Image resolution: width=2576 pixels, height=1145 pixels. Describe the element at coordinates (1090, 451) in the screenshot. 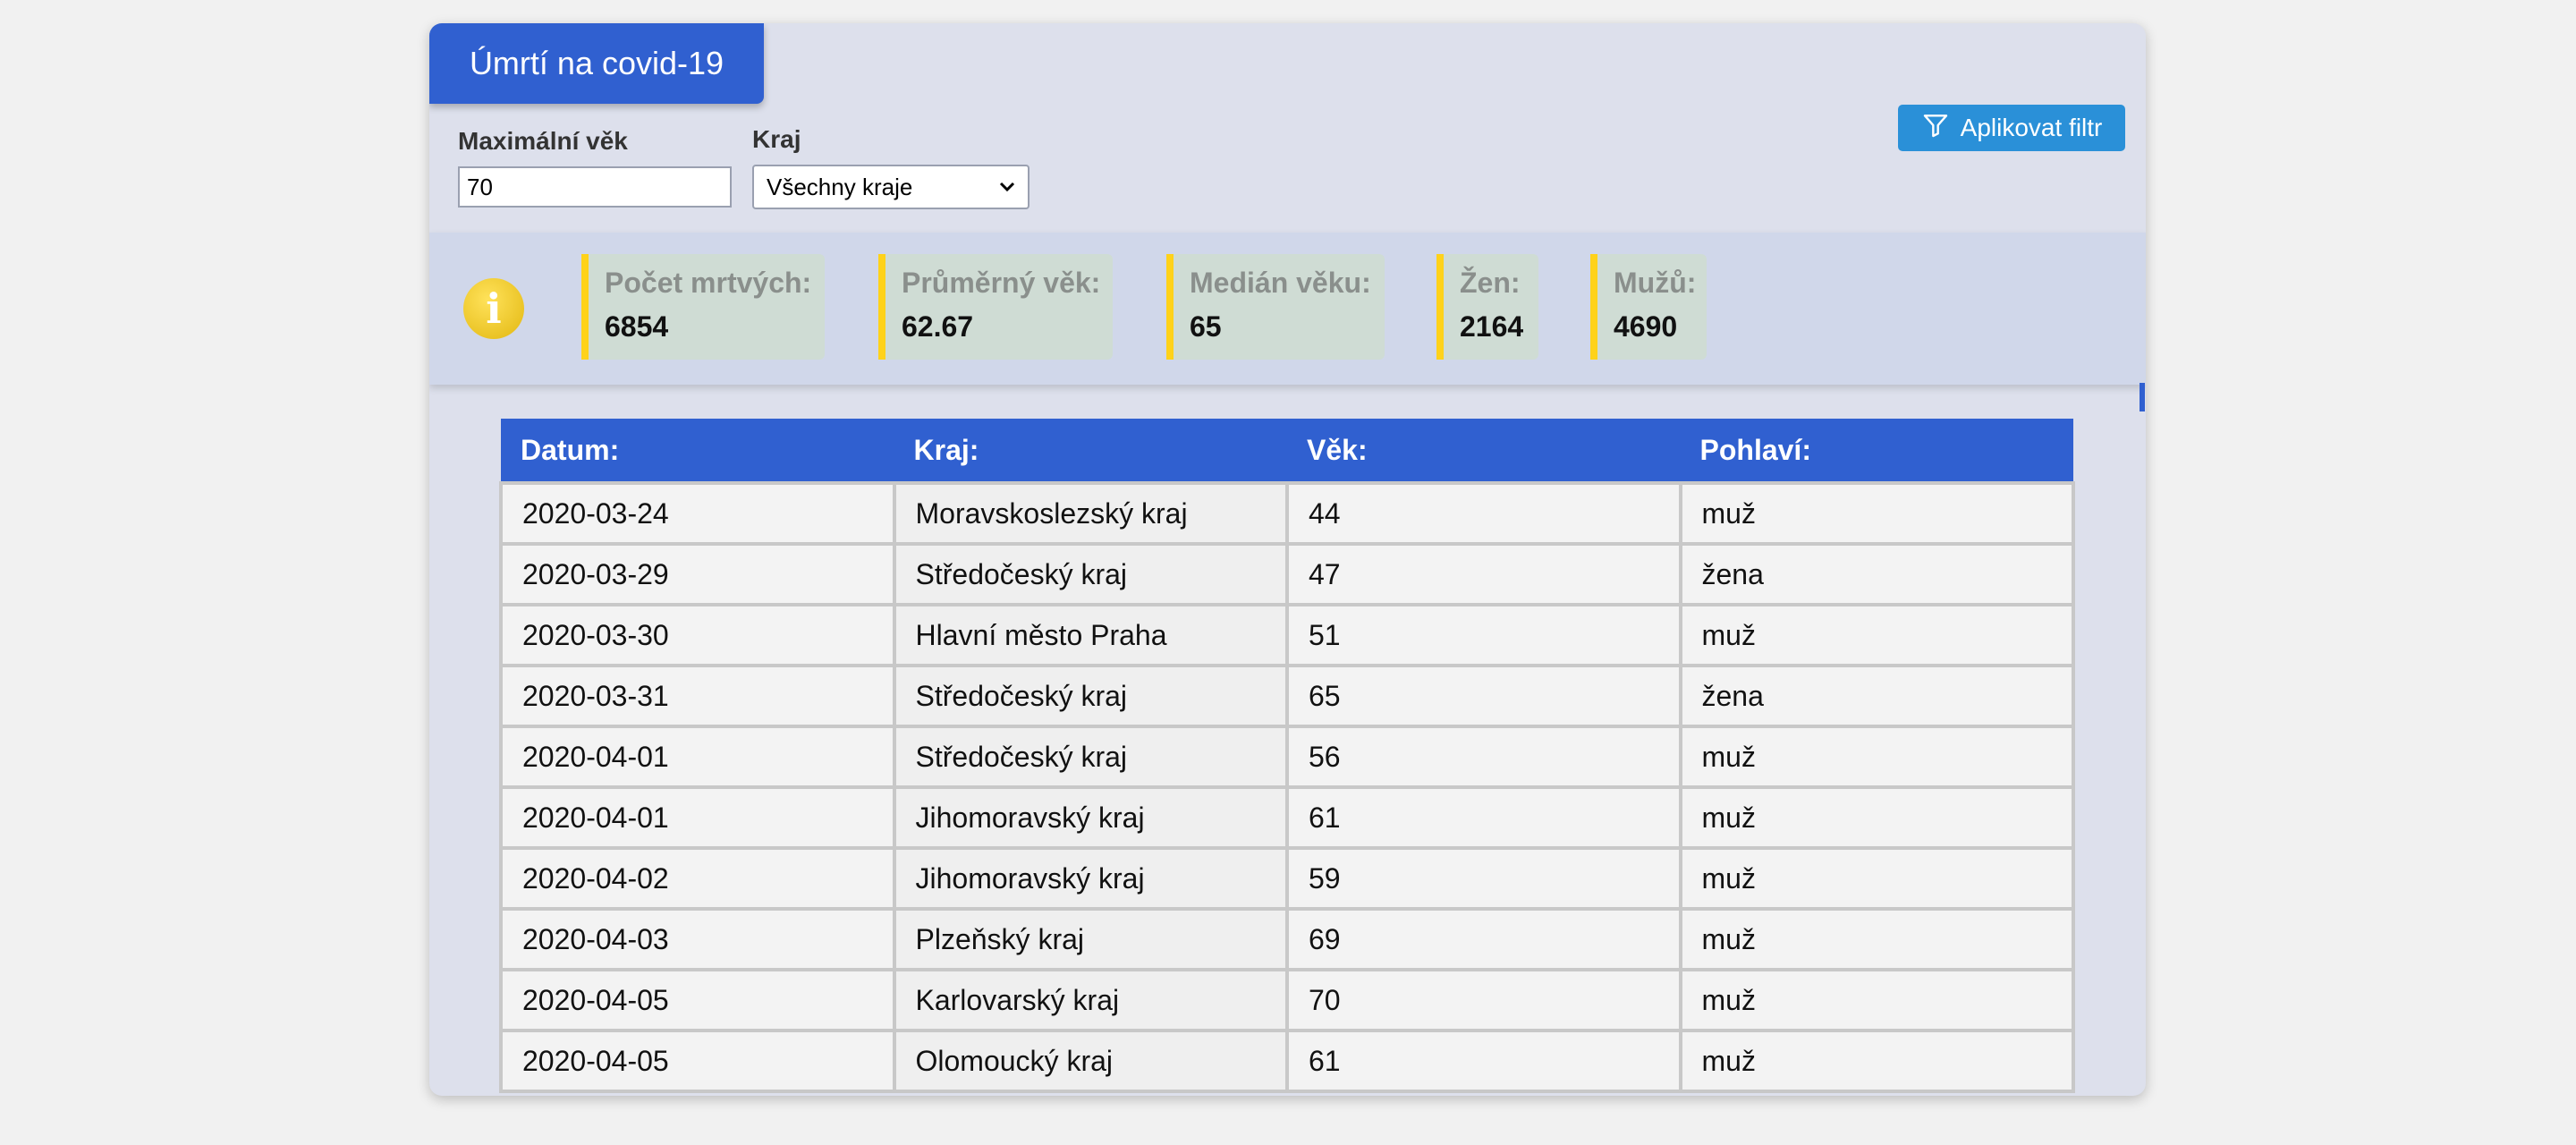

I see `column-header-region: Kraj:` at that location.